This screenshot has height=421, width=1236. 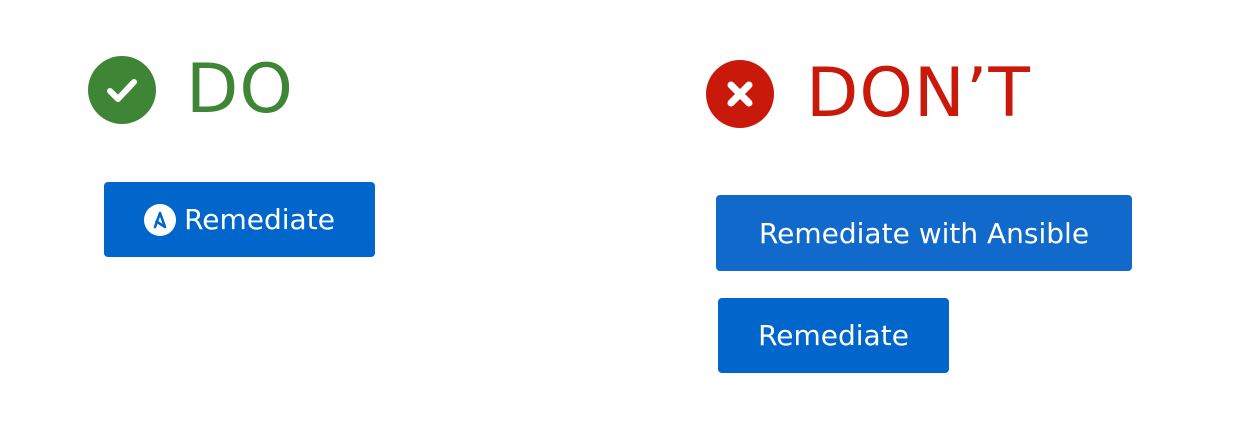 I want to click on remediate-with-ansible-label: Remediate with Ansible, so click(x=924, y=233).